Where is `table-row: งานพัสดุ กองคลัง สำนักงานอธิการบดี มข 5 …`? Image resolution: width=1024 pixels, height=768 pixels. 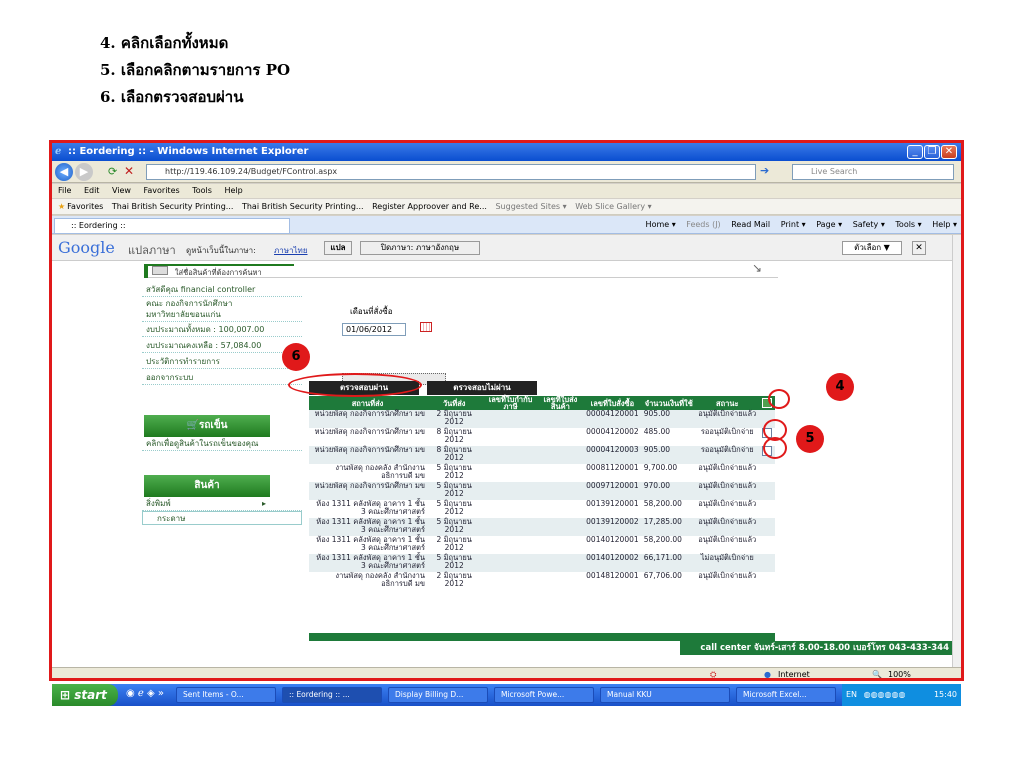 table-row: งานพัสดุ กองคลัง สำนักงานอธิการบดี มข 5 … is located at coordinates (542, 473).